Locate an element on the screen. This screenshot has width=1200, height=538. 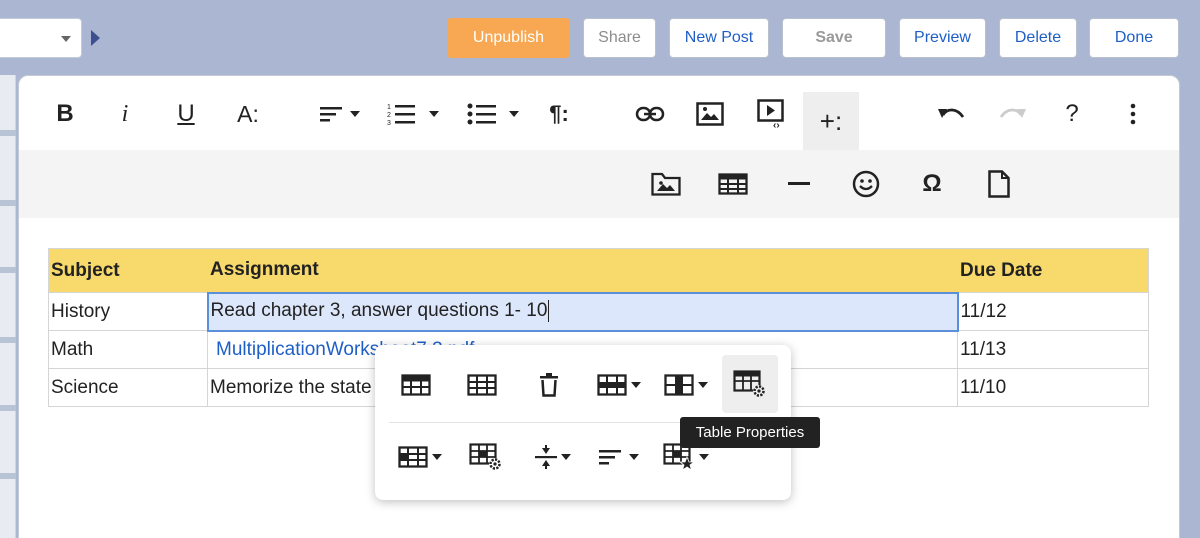
horizontal-align-button is located at coordinates (619, 457).